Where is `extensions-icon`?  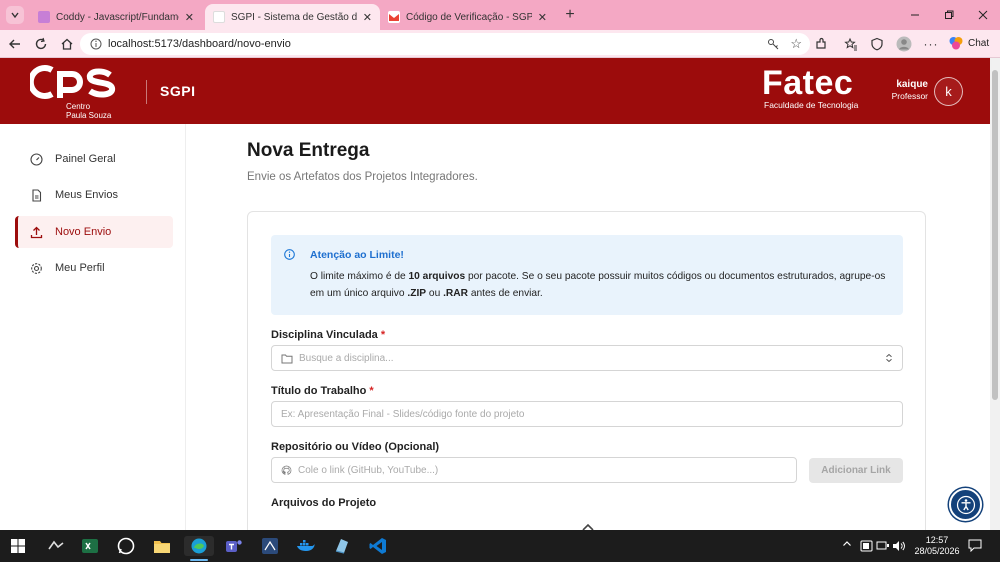 extensions-icon is located at coordinates (821, 44).